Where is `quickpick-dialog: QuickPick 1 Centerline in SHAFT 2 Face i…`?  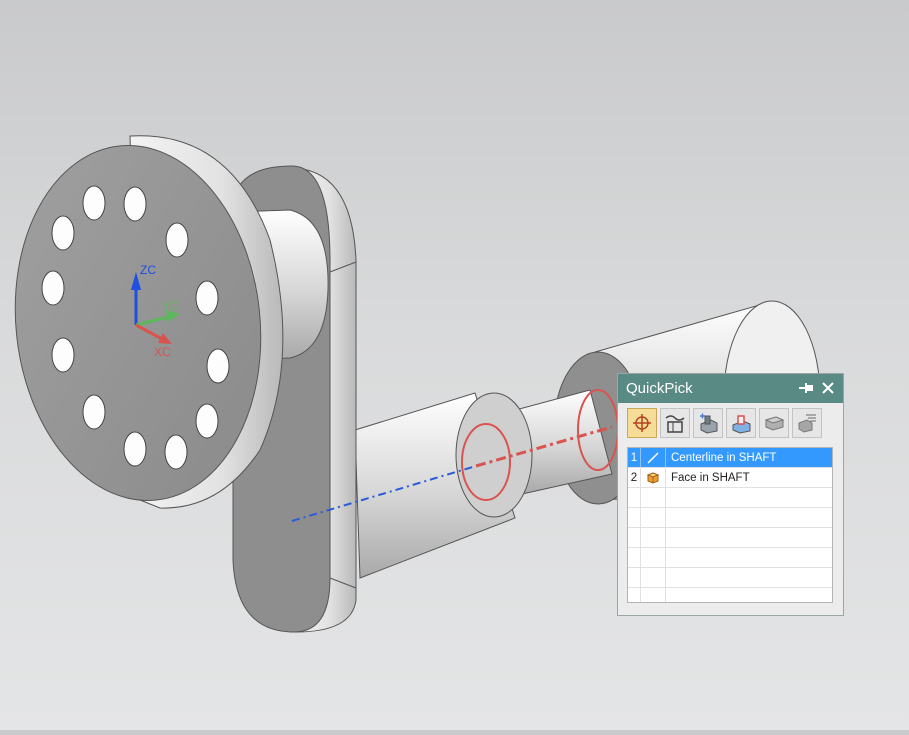
quickpick-dialog: QuickPick 1 Centerline in SHAFT 2 Face i… is located at coordinates (730, 494).